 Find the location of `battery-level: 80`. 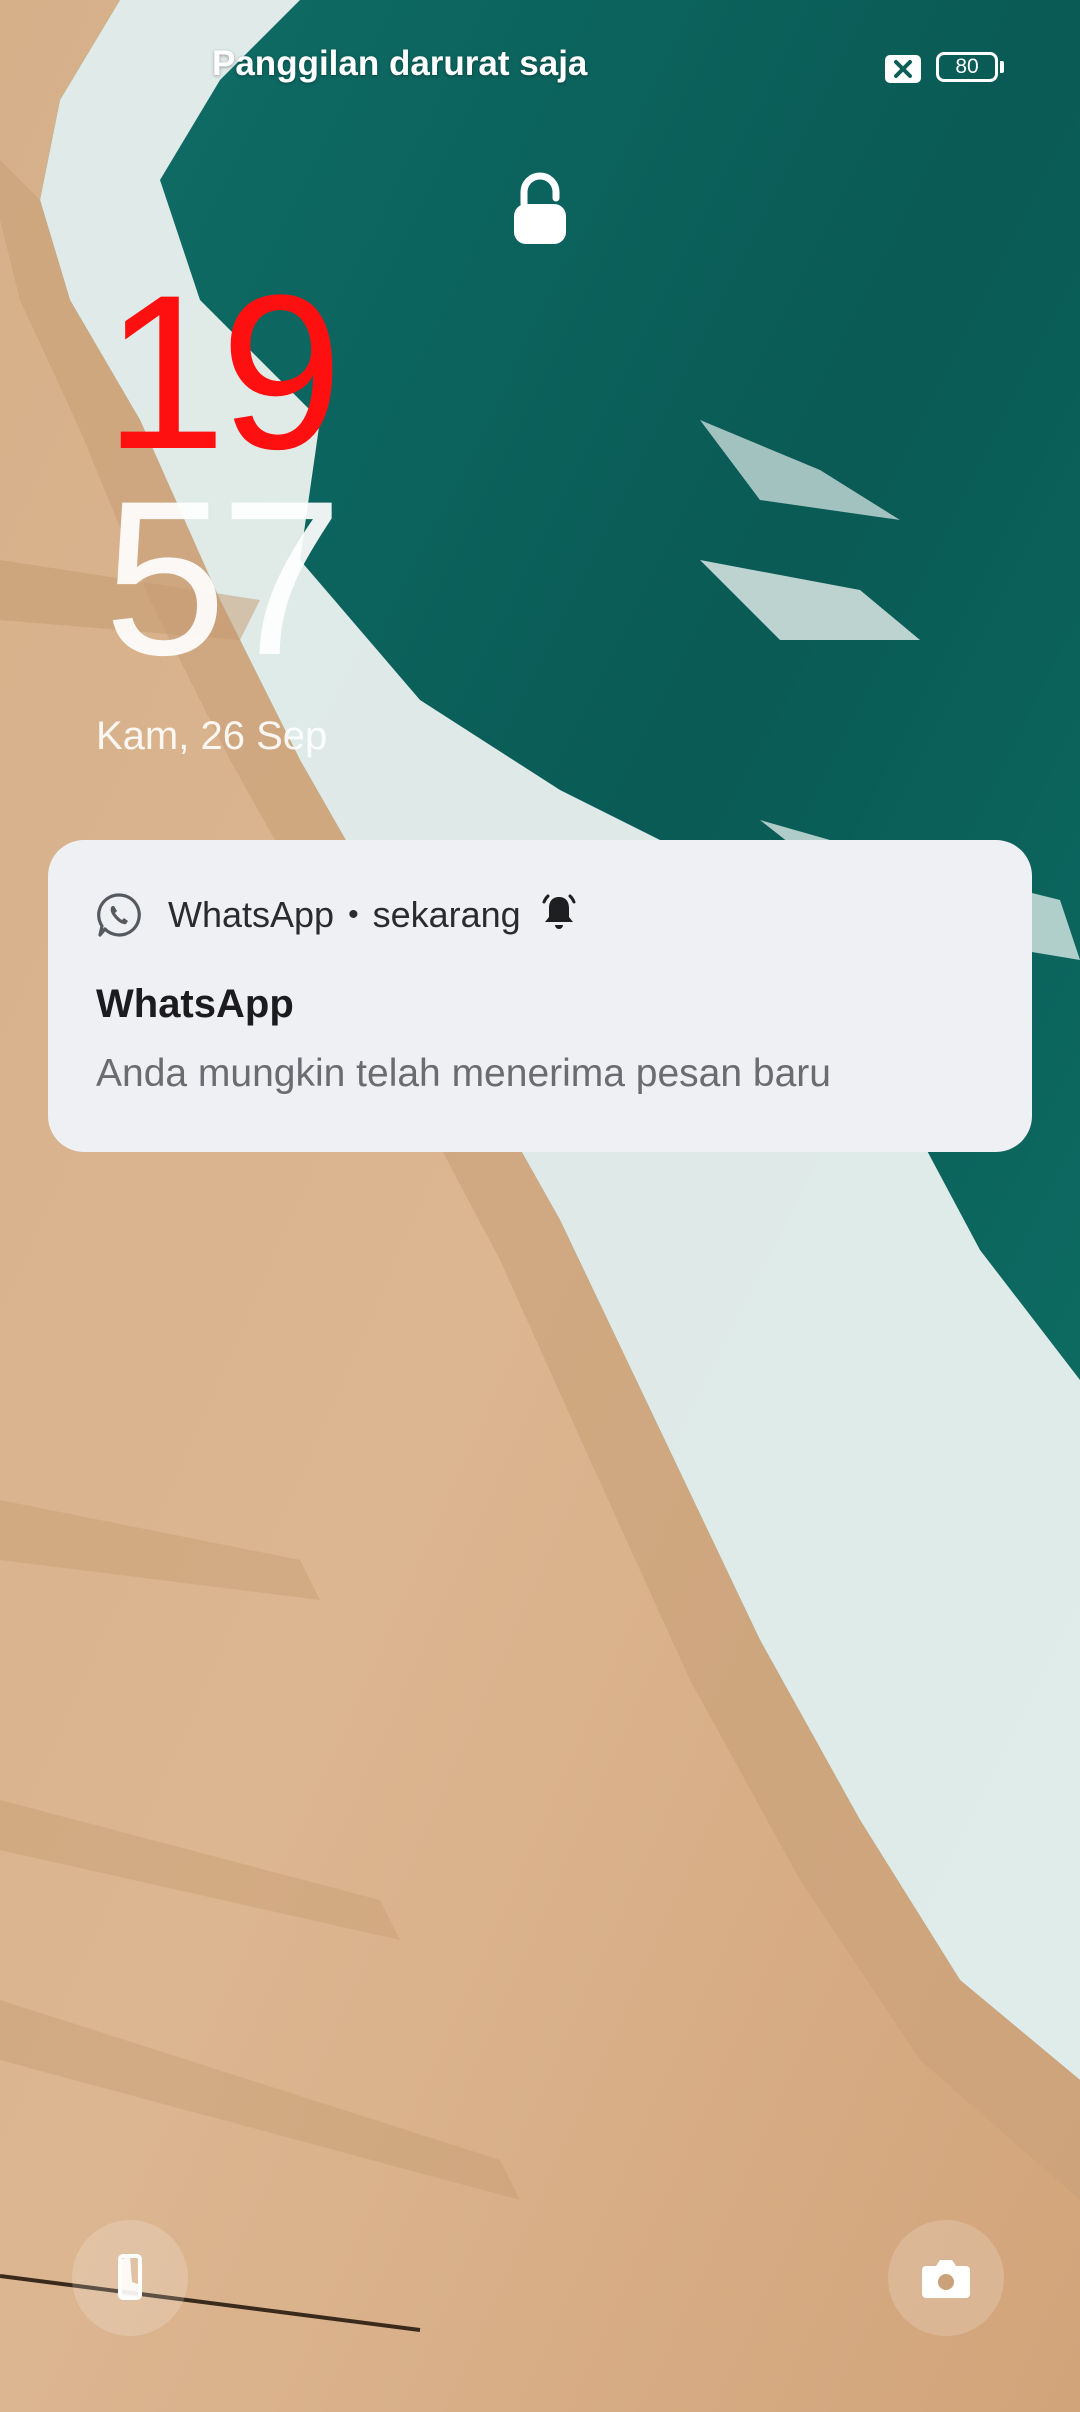

battery-level: 80 is located at coordinates (967, 66).